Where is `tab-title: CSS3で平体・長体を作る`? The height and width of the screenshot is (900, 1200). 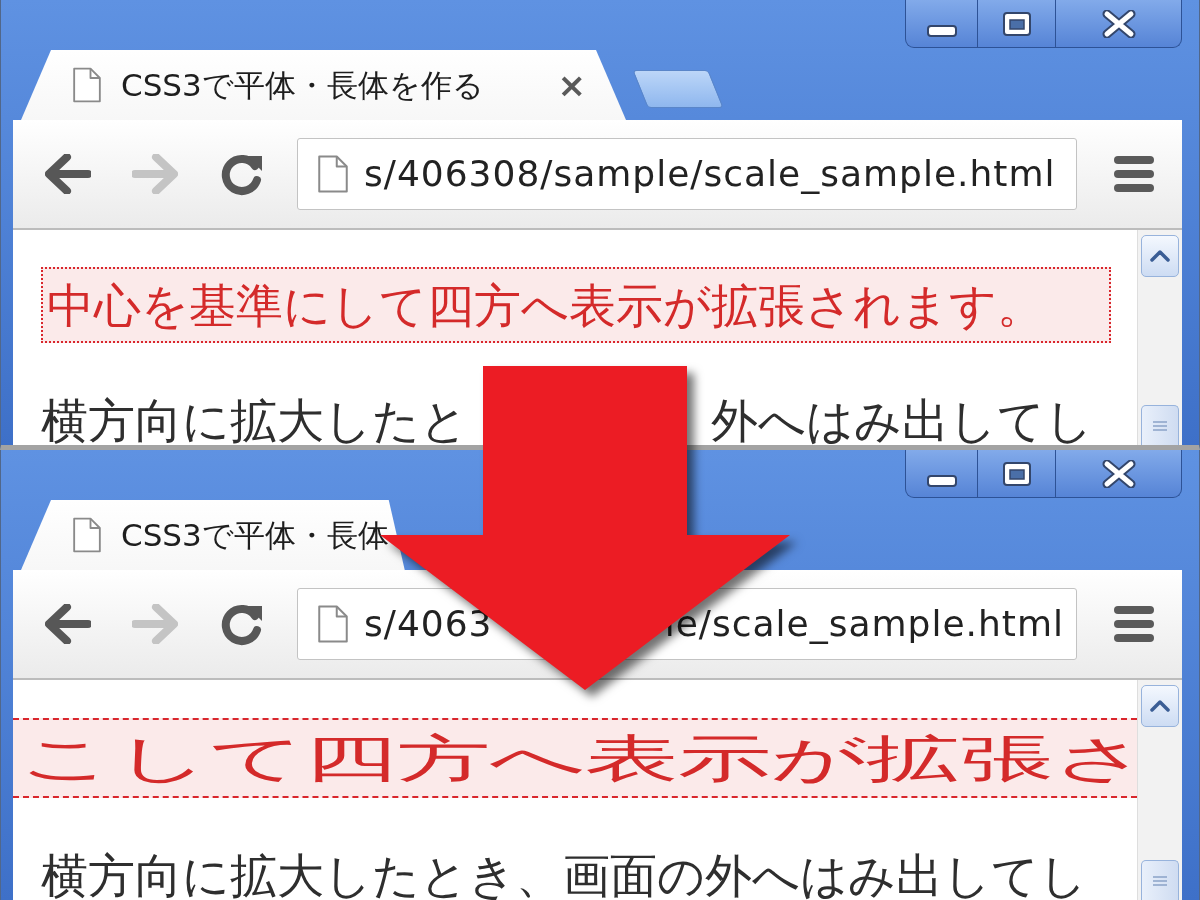
tab-title: CSS3で平体・長体を作る is located at coordinates (302, 85).